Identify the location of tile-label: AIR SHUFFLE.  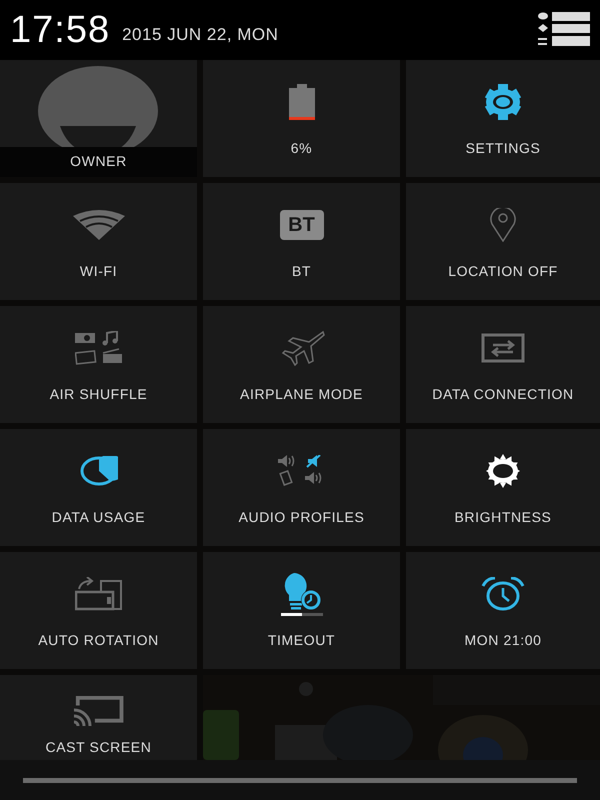
(99, 394).